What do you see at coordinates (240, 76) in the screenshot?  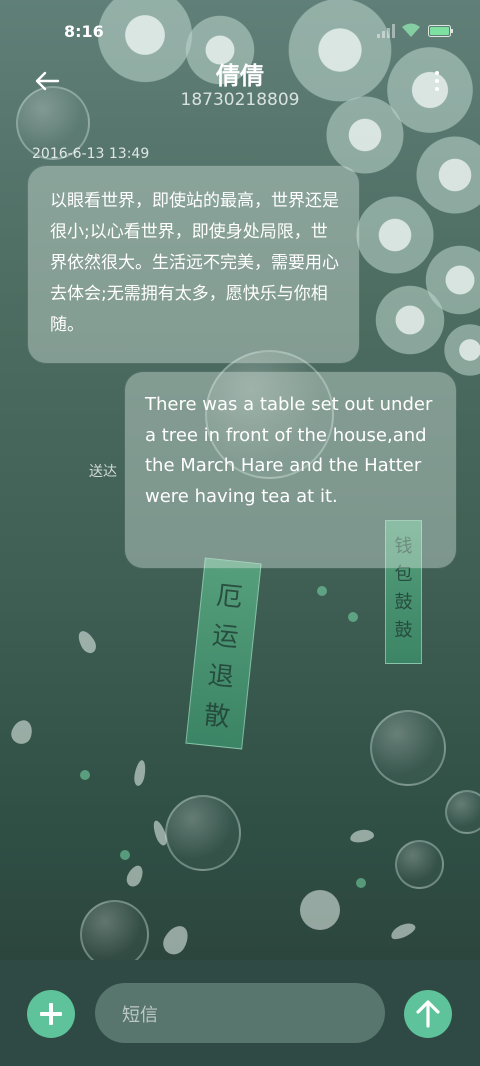 I see `contact-name: 倩倩` at bounding box center [240, 76].